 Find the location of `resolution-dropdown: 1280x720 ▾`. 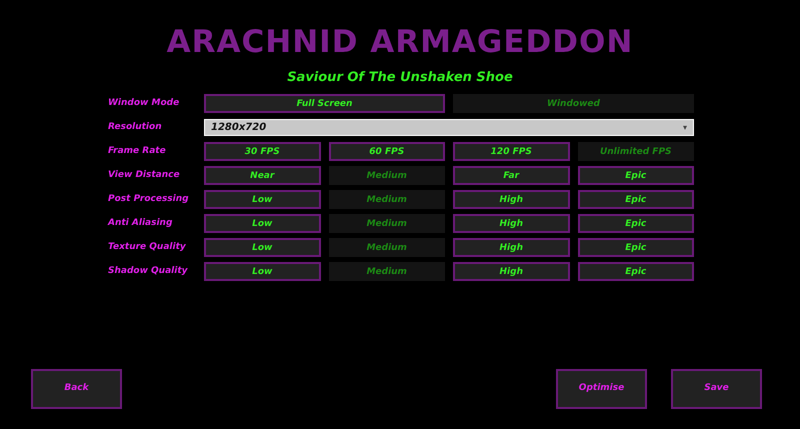

resolution-dropdown: 1280x720 ▾ is located at coordinates (449, 127).